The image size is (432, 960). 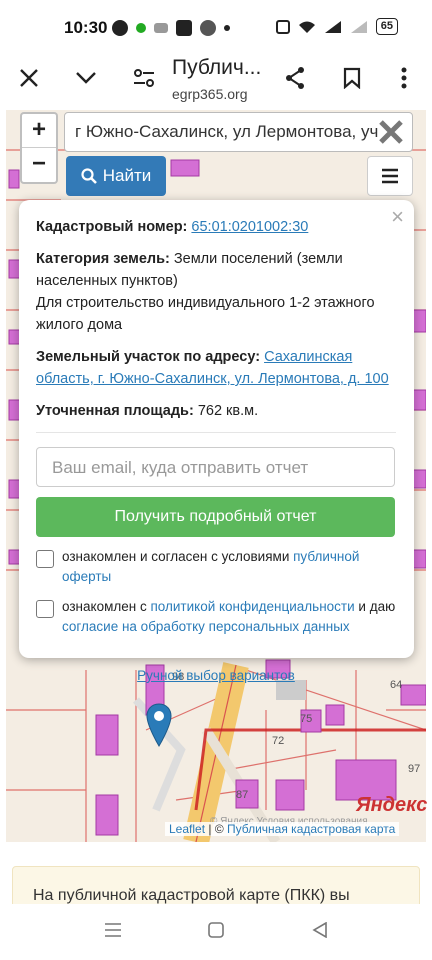 What do you see at coordinates (295, 78) in the screenshot?
I see `share-icon` at bounding box center [295, 78].